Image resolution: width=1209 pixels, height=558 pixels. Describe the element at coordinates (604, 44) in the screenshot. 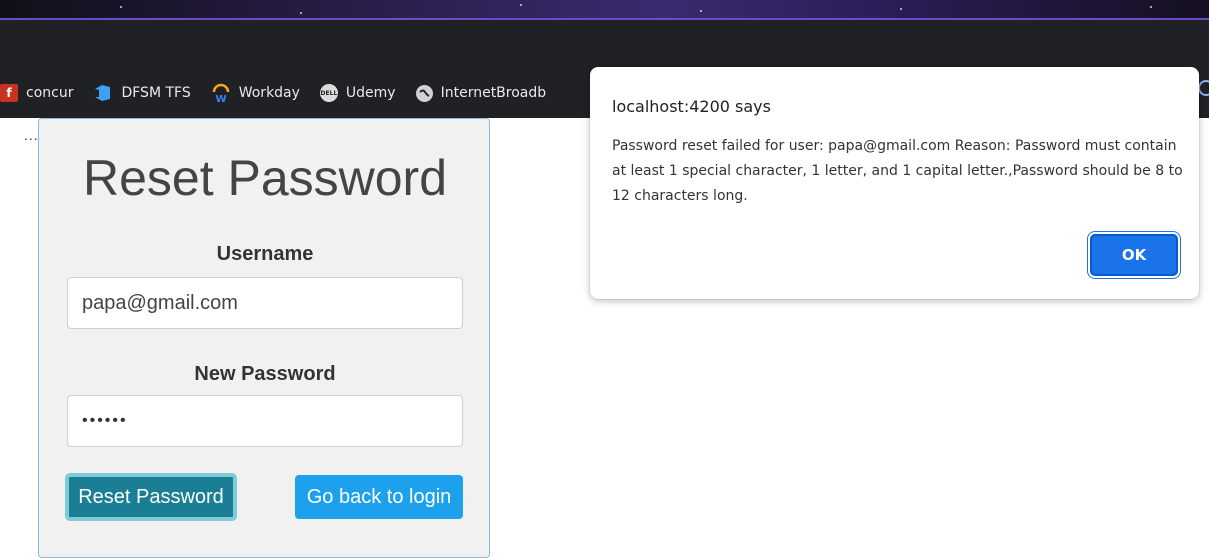

I see `browser-tabstrip` at that location.